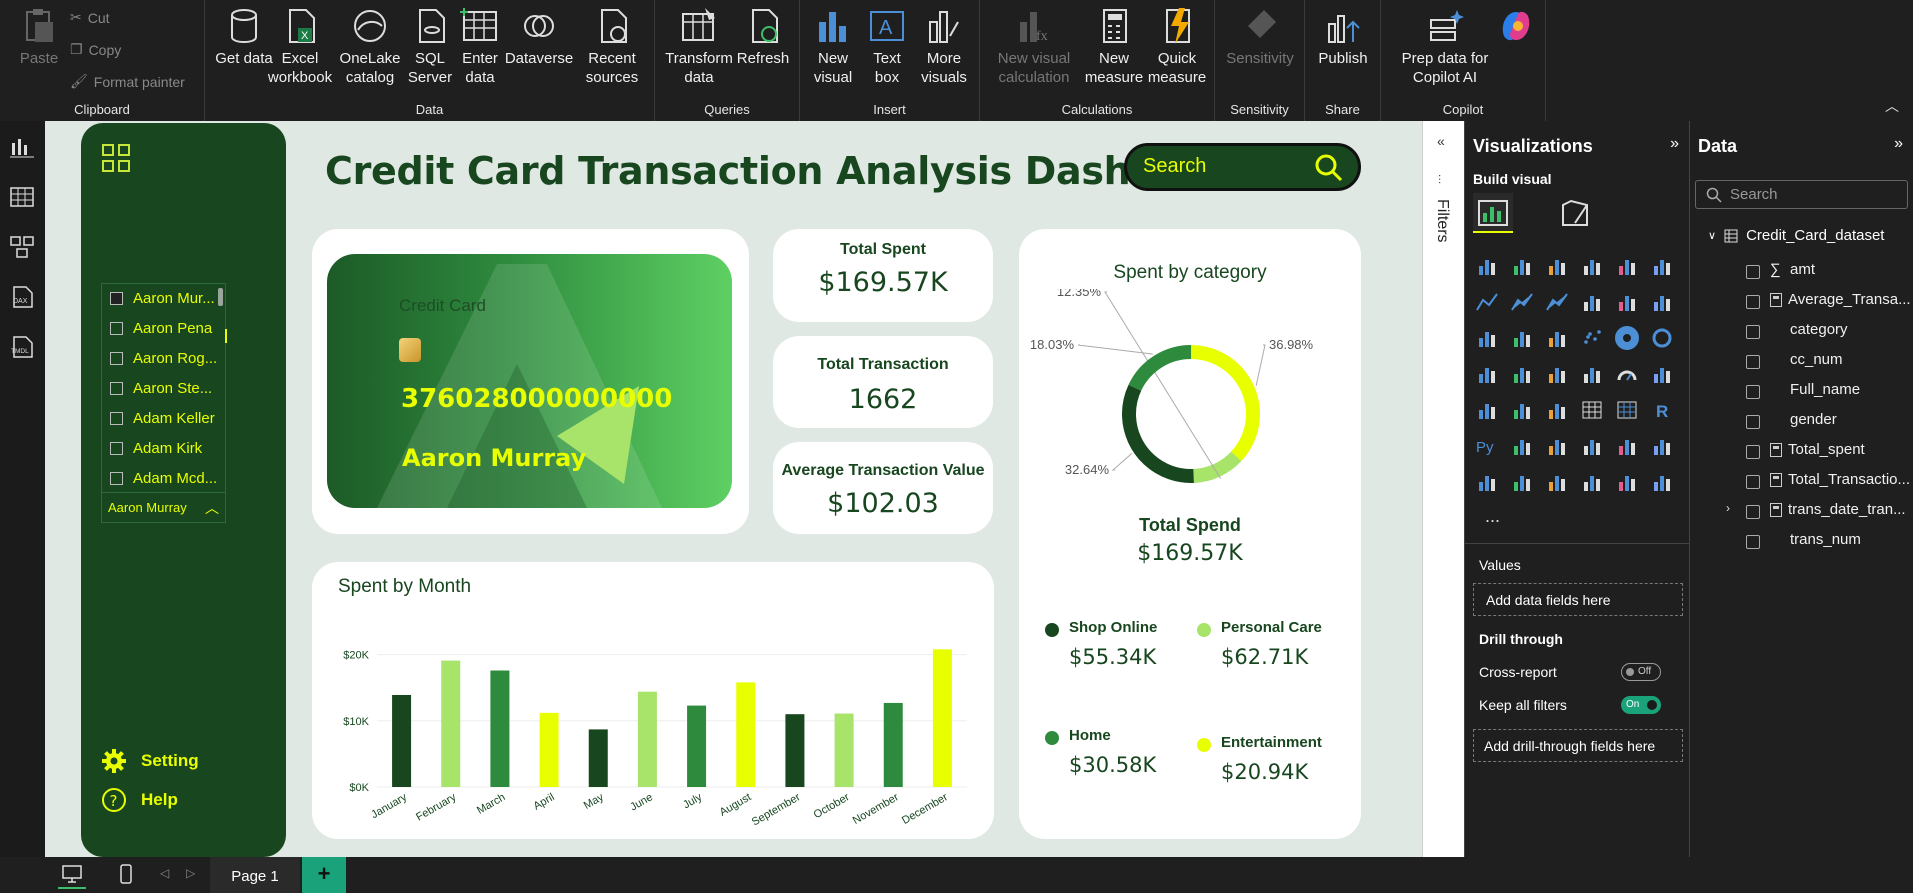 This screenshot has width=1913, height=893. What do you see at coordinates (127, 81) in the screenshot?
I see `format-painter-button: 🖌 Format painter` at bounding box center [127, 81].